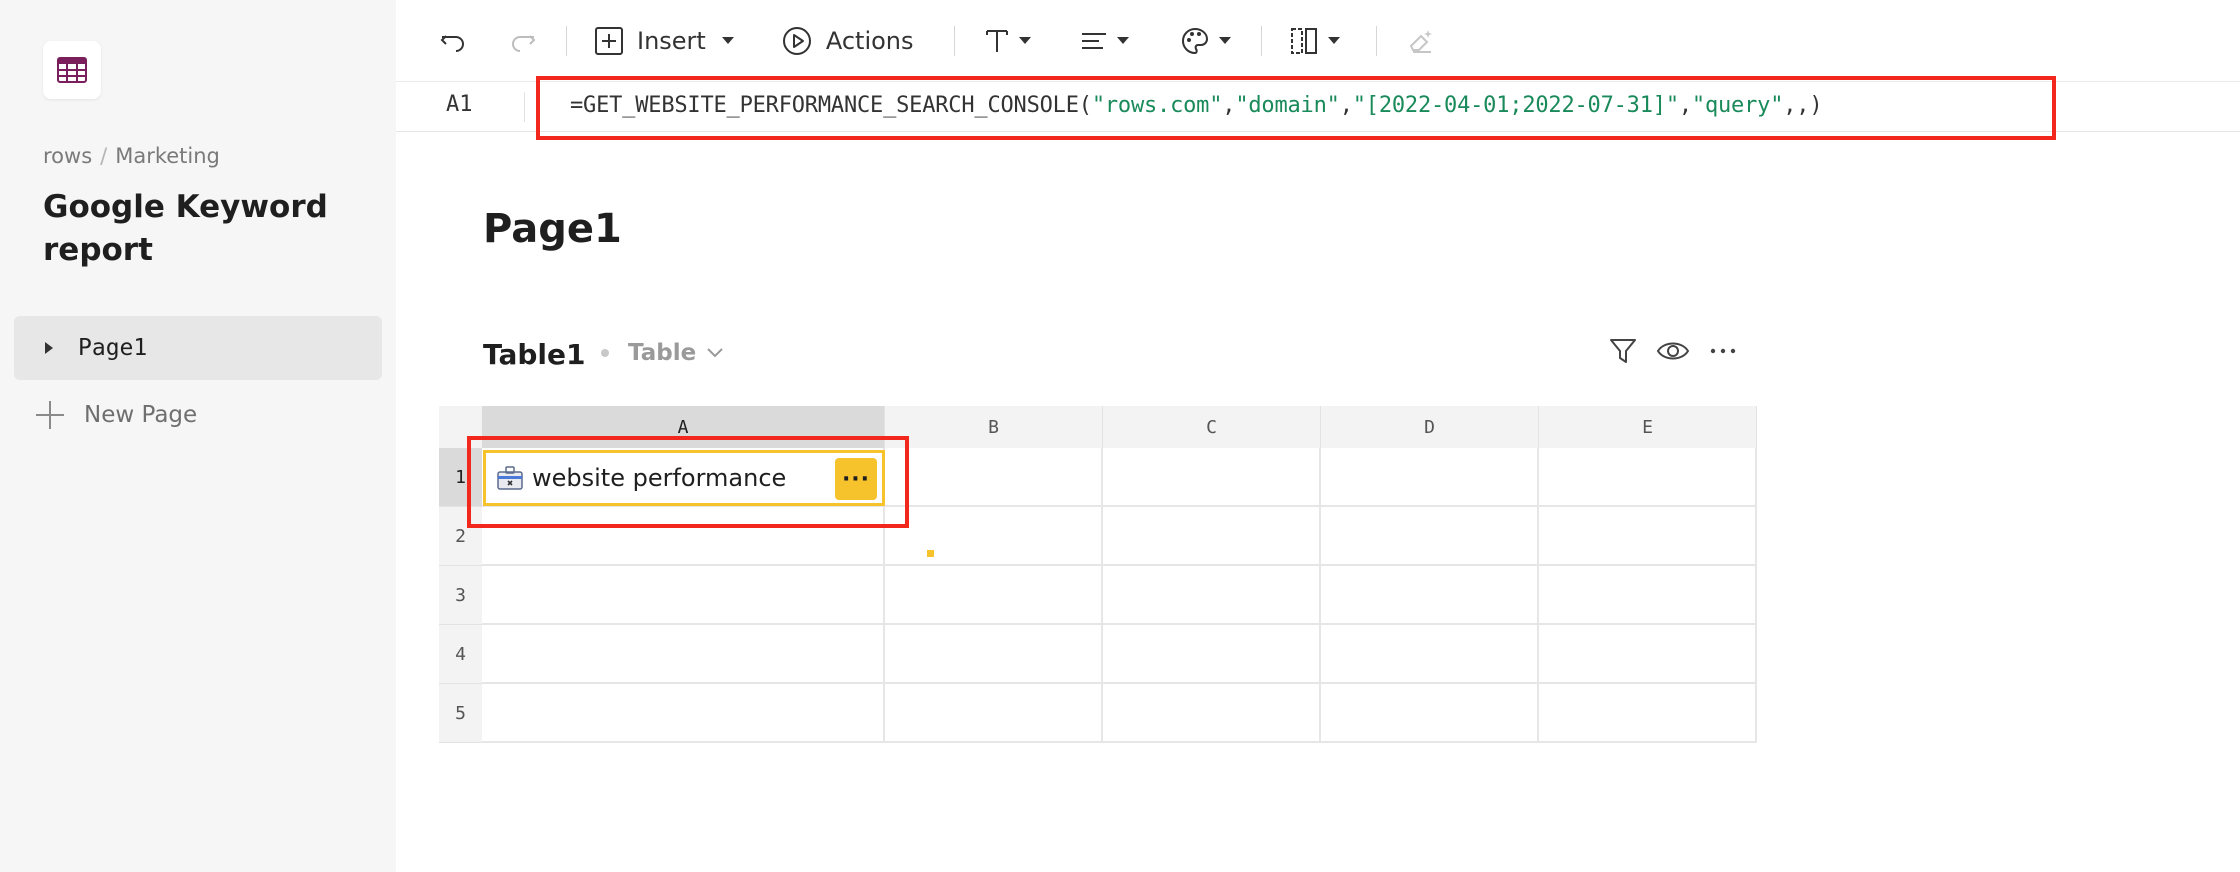 The width and height of the screenshot is (2240, 872). I want to click on actions-button: Actions, so click(848, 41).